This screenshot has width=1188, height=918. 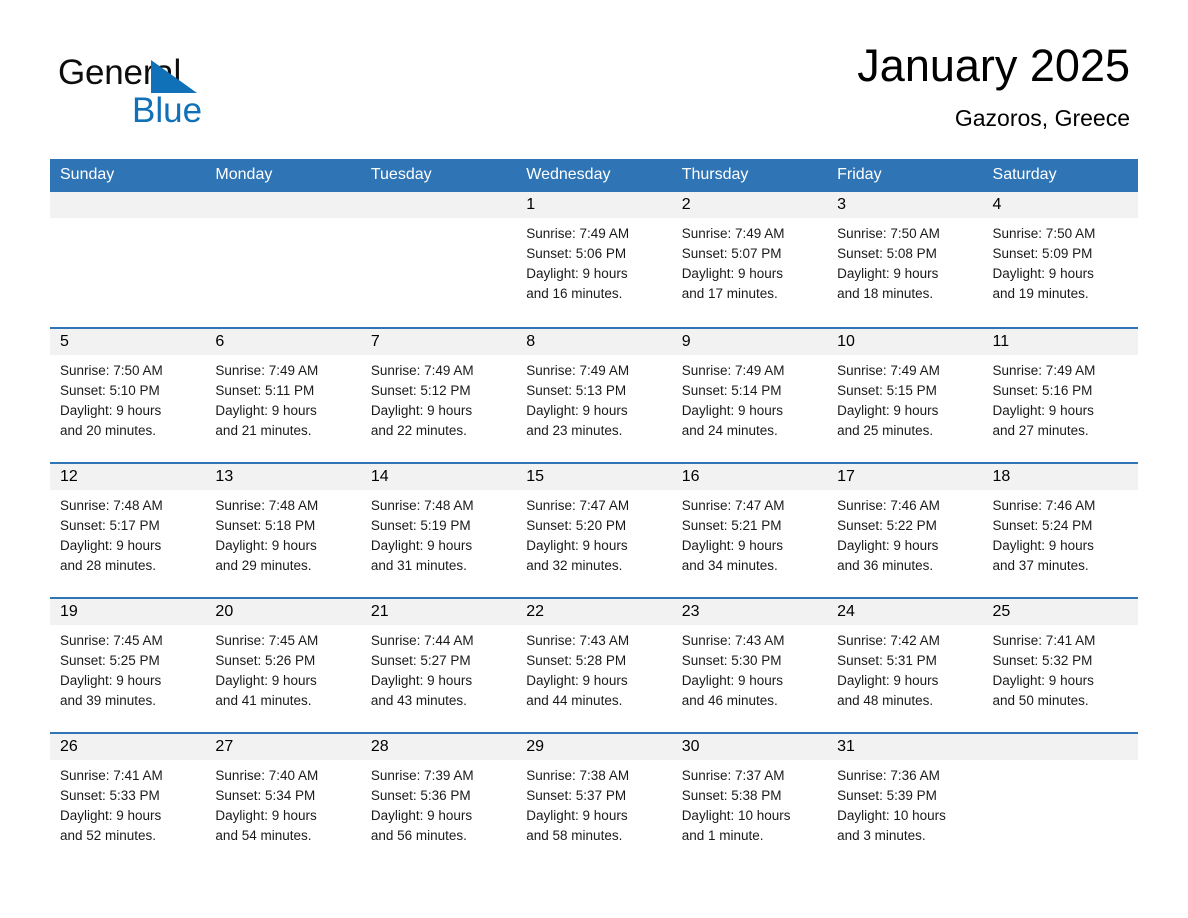 What do you see at coordinates (267, 640) in the screenshot?
I see `sunrise-text: Sunrise: 7:45 AM` at bounding box center [267, 640].